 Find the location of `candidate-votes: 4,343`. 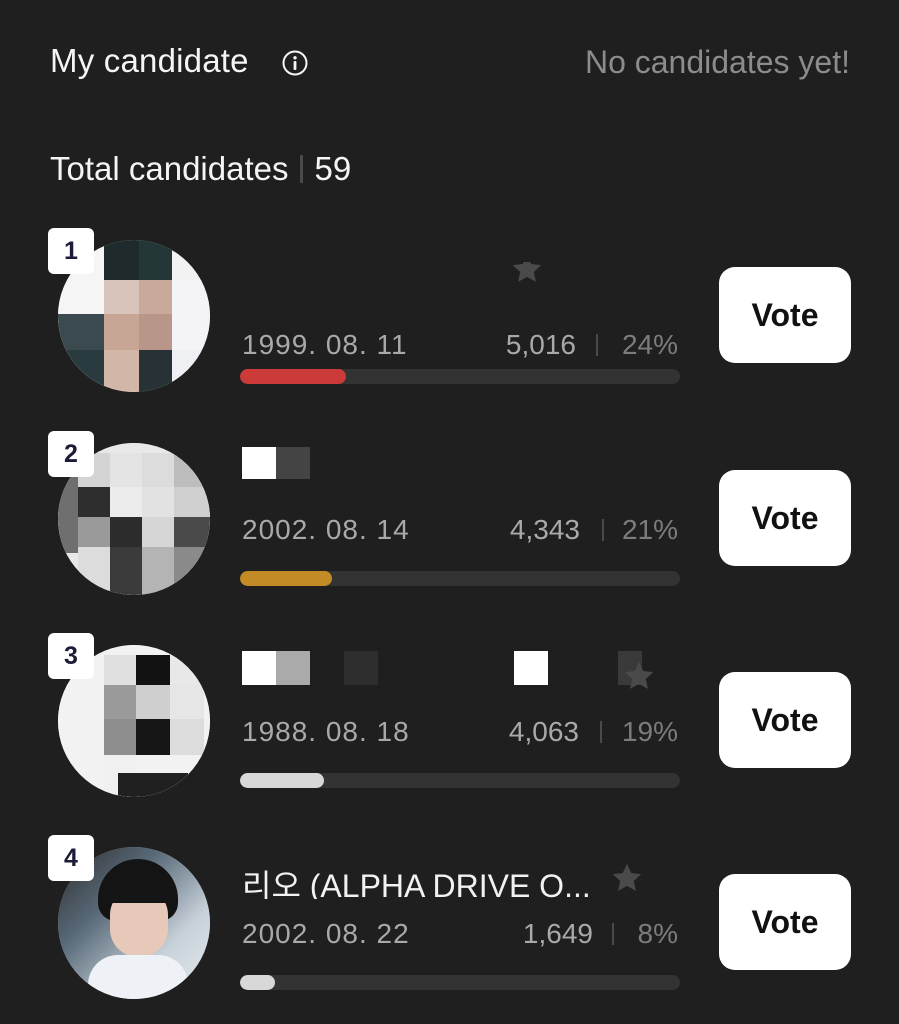

candidate-votes: 4,343 is located at coordinates (544, 529).